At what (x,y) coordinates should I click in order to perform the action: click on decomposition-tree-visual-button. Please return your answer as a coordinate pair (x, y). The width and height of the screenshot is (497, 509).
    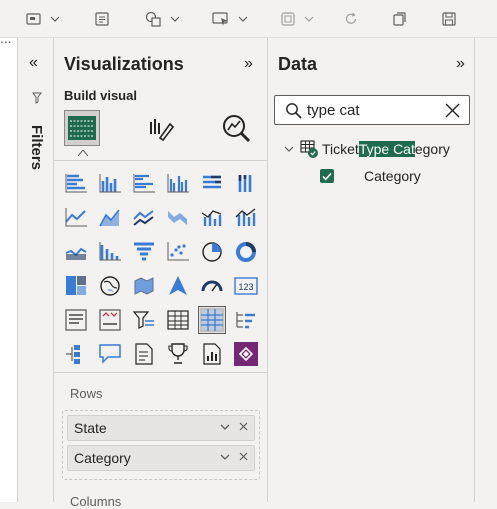
    Looking at the image, I should click on (246, 320).